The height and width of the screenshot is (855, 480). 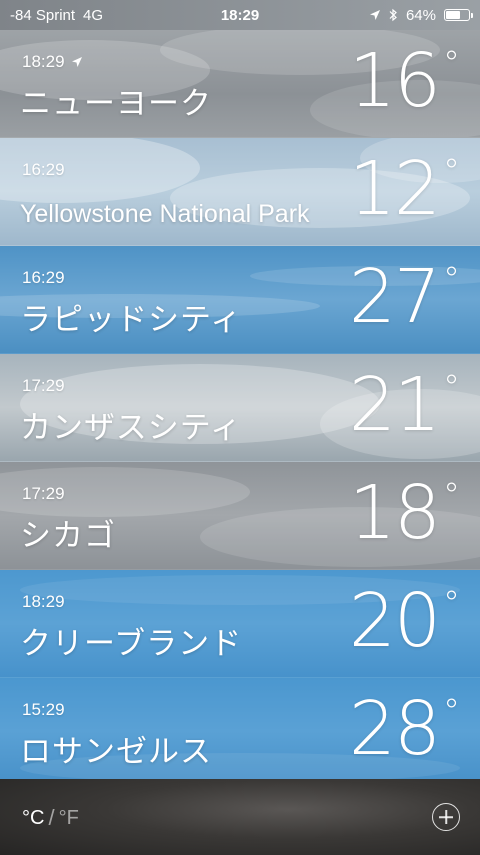 What do you see at coordinates (446, 817) in the screenshot?
I see `add-city-button` at bounding box center [446, 817].